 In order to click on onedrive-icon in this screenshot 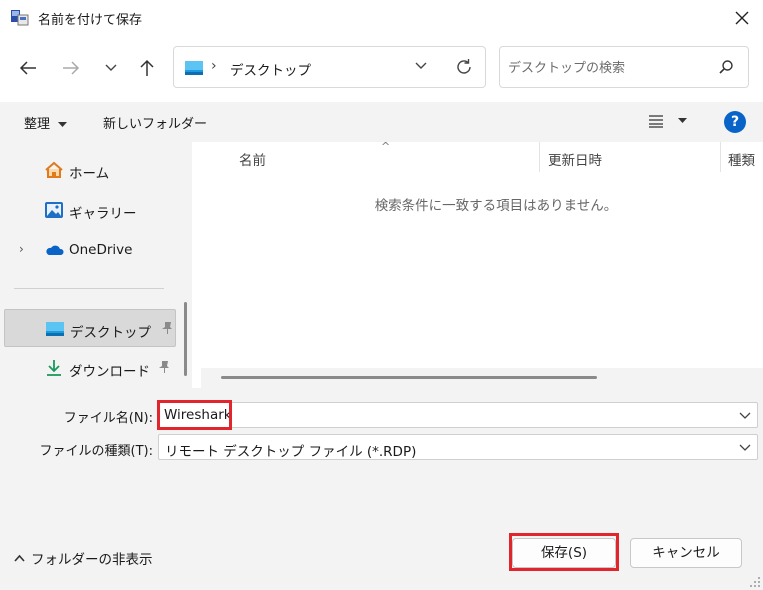, I will do `click(54, 250)`.